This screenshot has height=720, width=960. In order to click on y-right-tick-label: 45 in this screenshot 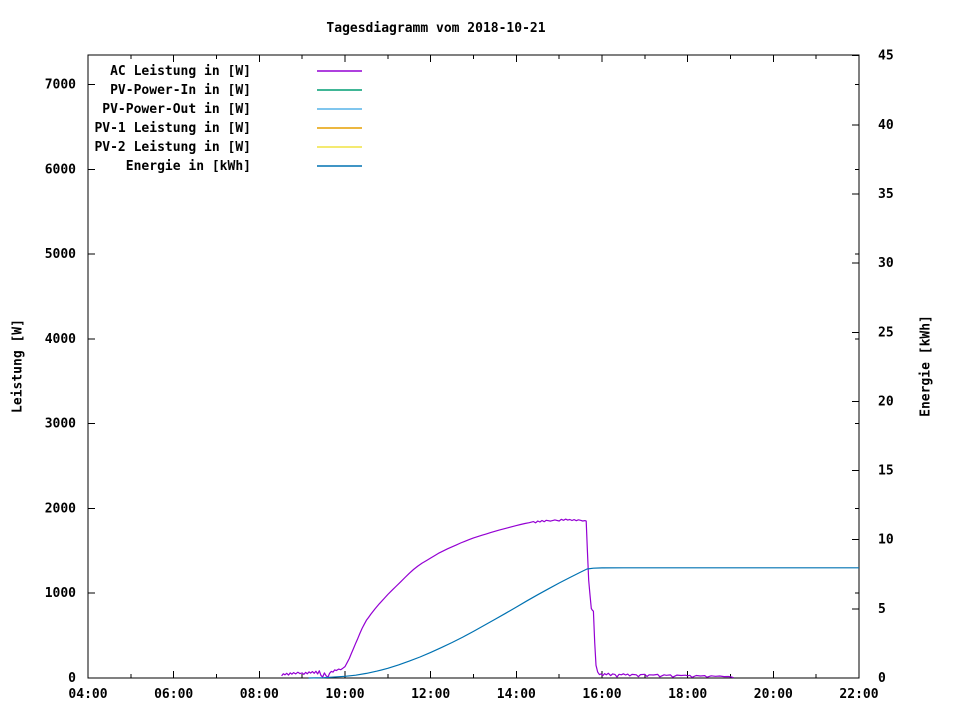, I will do `click(886, 56)`.